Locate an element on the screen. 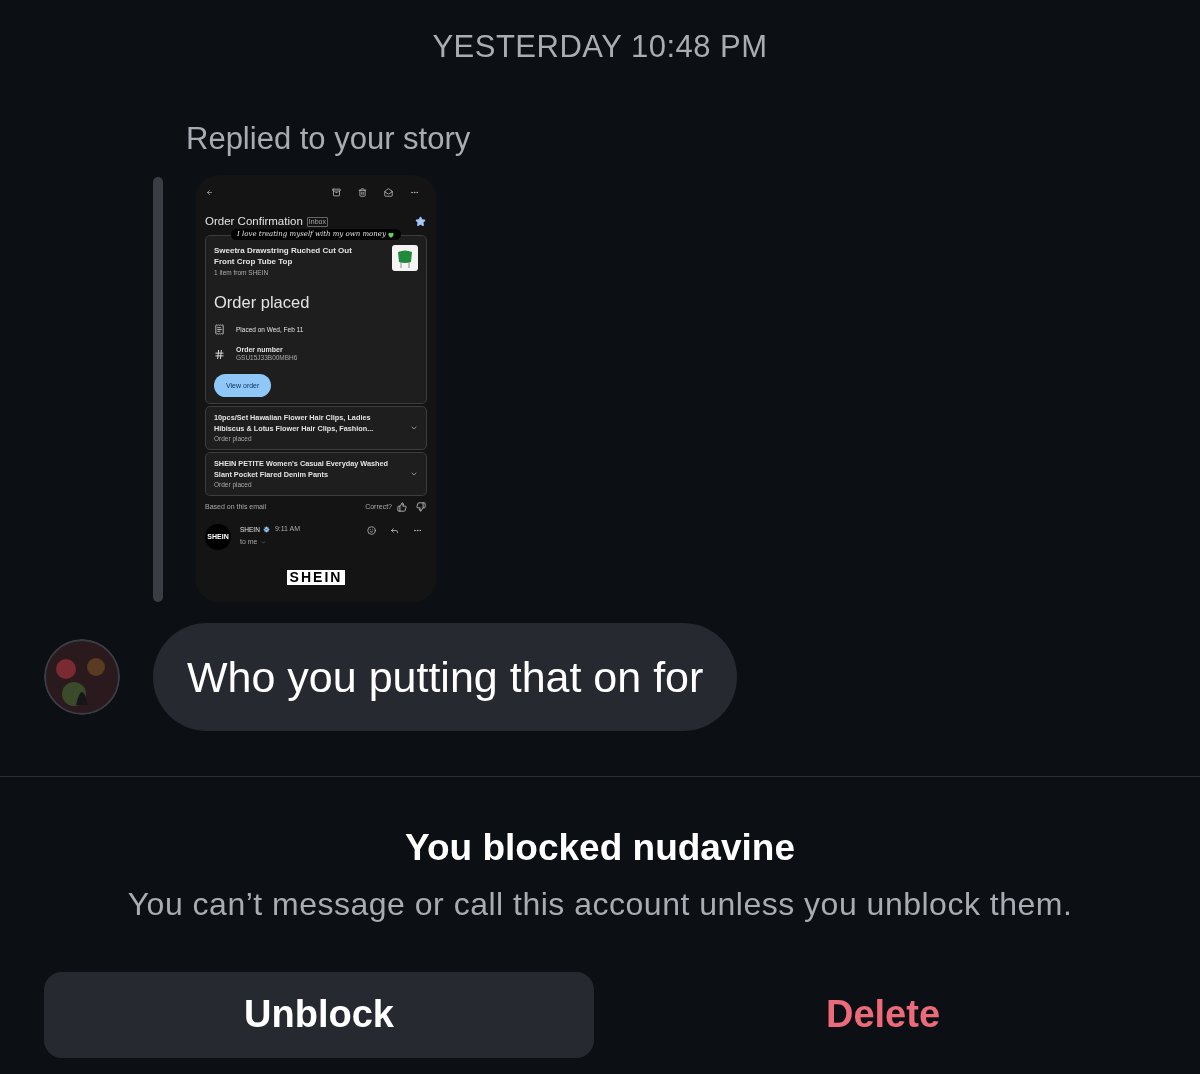 The image size is (1200, 1074). order-status: Order placed is located at coordinates (262, 302).